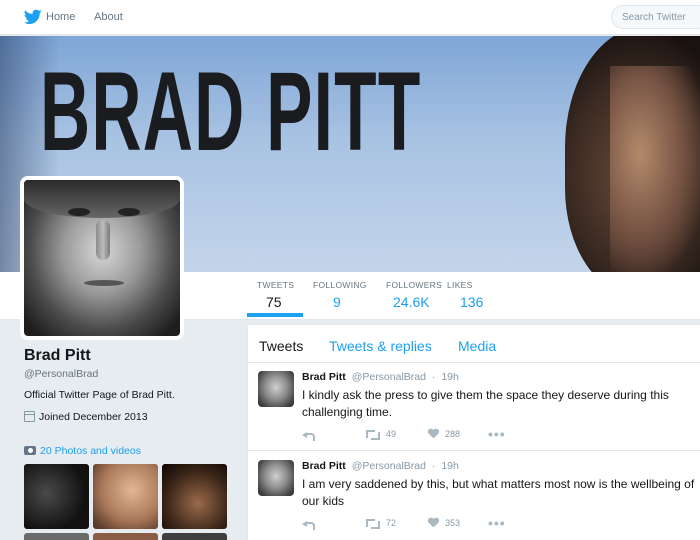 The width and height of the screenshot is (700, 540). Describe the element at coordinates (90, 451) in the screenshot. I see `photos-videos-label: 20 Photos and videos` at that location.